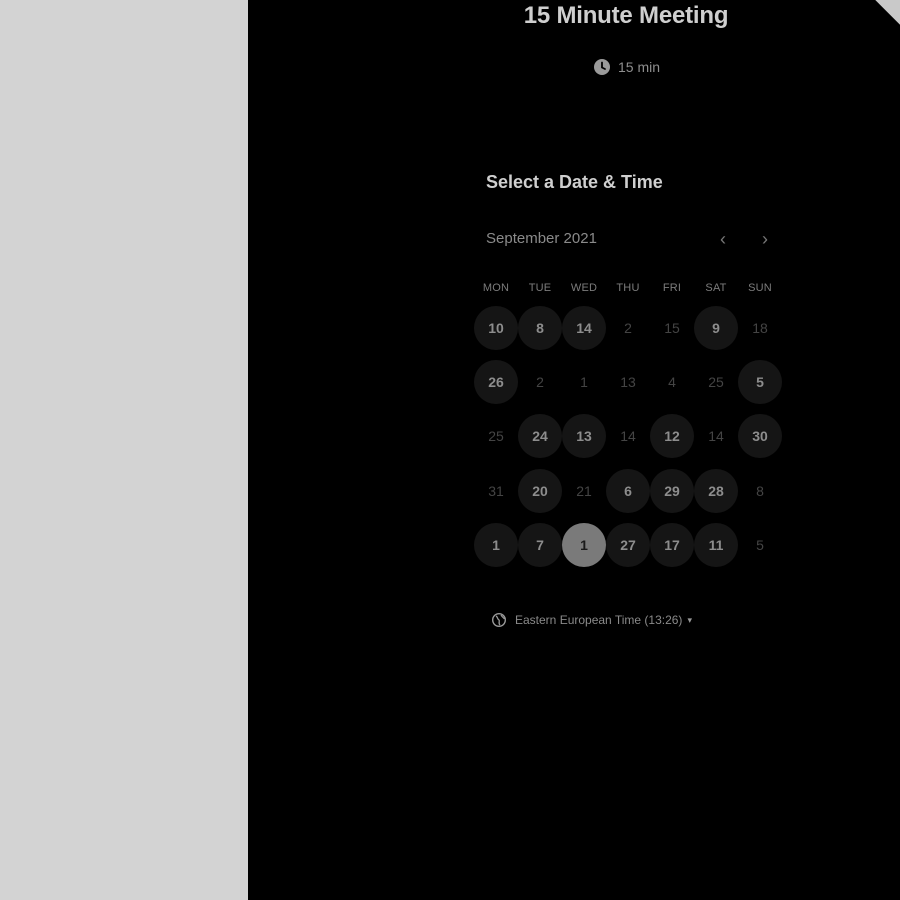 The image size is (900, 900). What do you see at coordinates (672, 382) in the screenshot?
I see `calendar-day: 4` at bounding box center [672, 382].